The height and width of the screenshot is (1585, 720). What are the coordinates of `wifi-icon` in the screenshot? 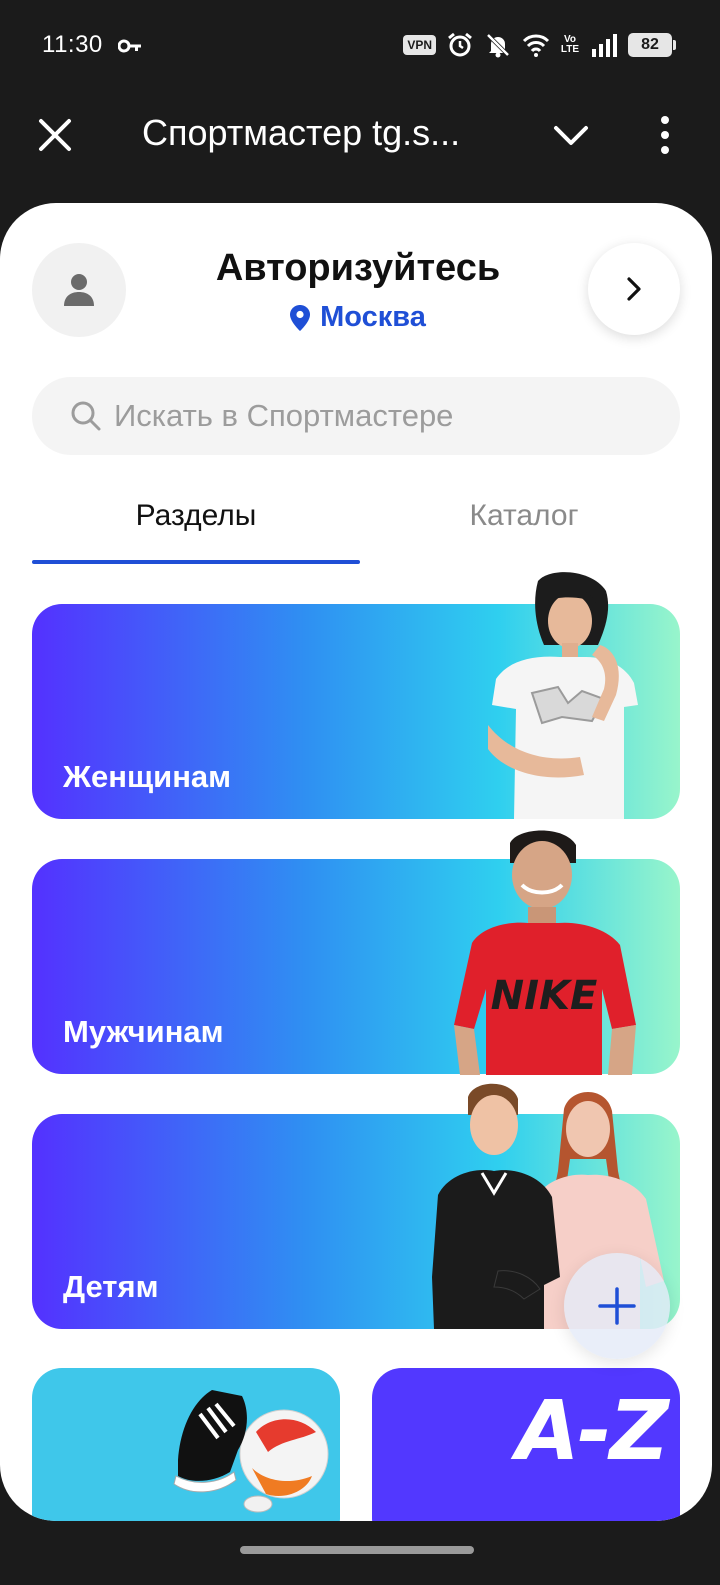 It's located at (536, 45).